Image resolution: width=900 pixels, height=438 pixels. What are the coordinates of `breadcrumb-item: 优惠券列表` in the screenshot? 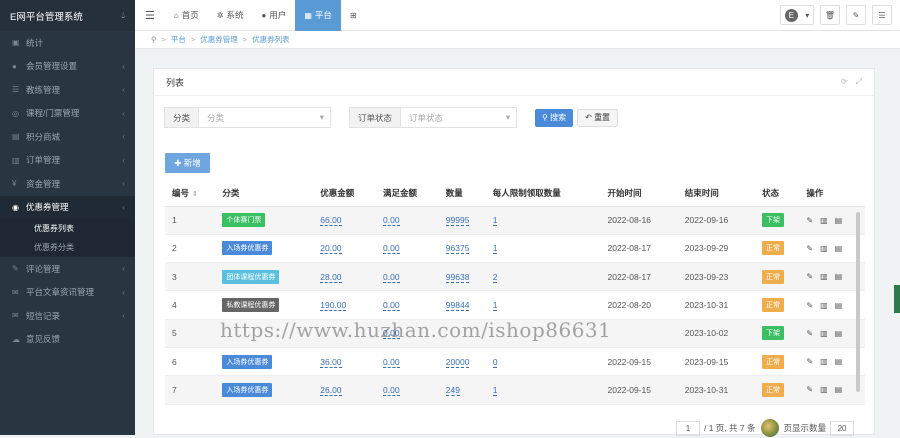 It's located at (271, 39).